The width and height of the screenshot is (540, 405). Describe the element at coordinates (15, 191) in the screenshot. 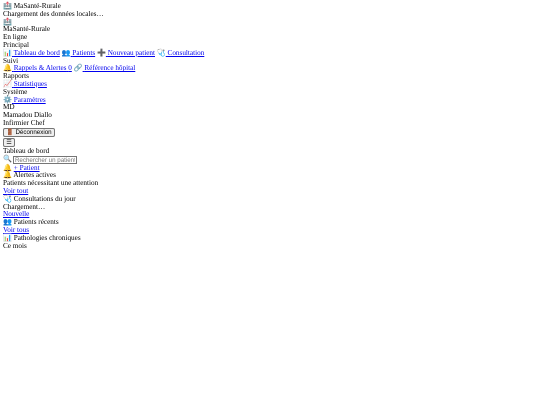

I see `alerts-view-all-link: Voir tout` at that location.